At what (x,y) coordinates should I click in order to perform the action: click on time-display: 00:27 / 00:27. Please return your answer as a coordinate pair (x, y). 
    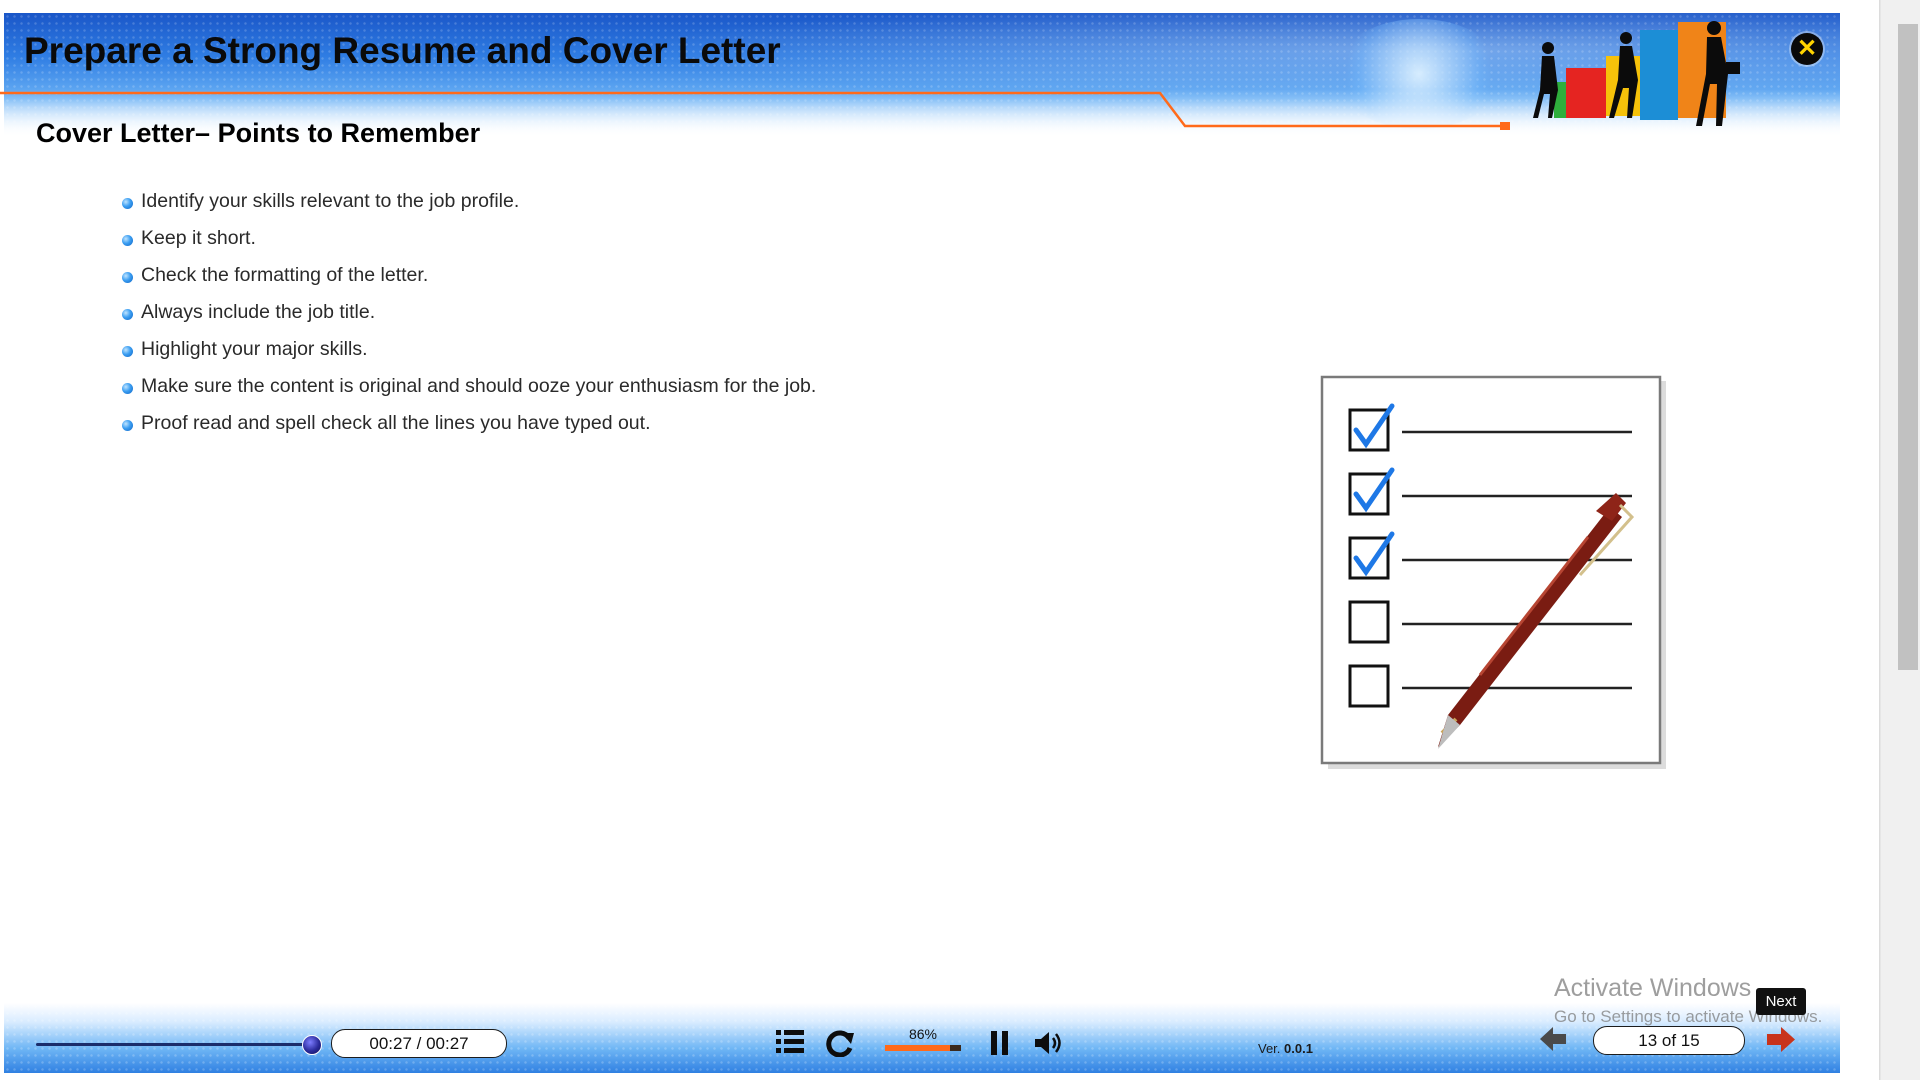
    Looking at the image, I should click on (419, 1043).